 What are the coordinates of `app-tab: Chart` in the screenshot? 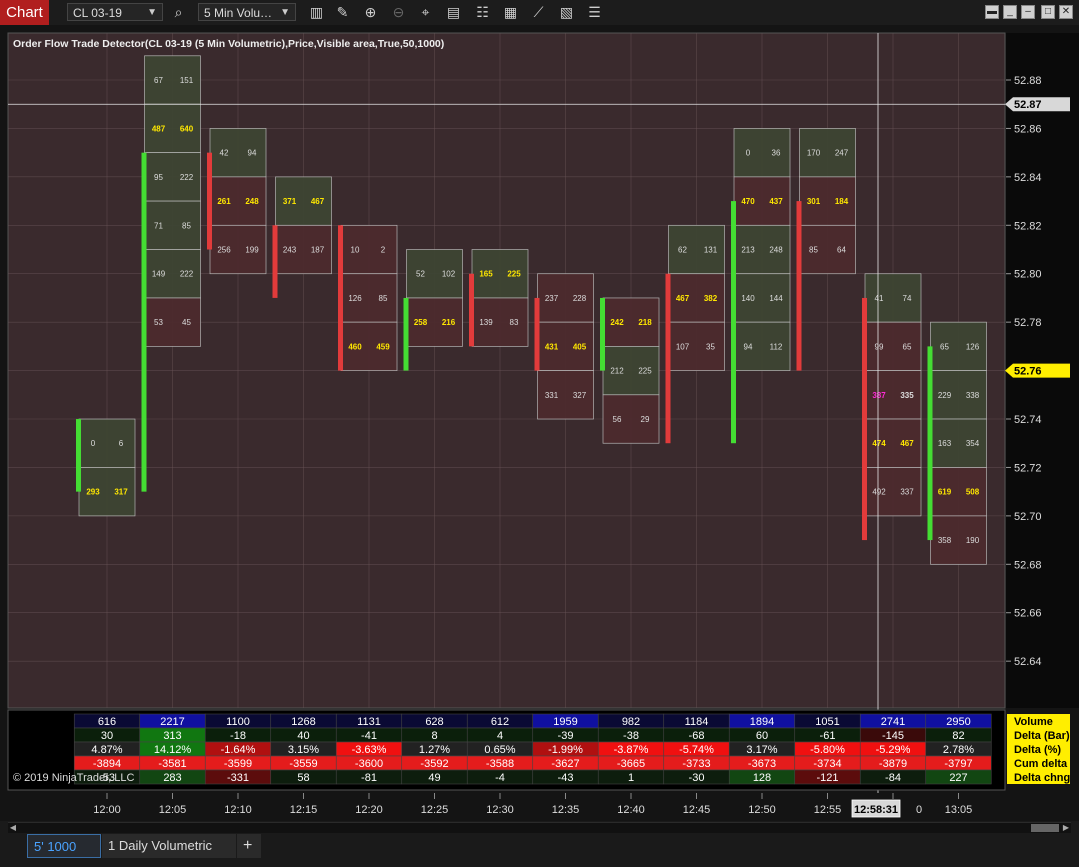 It's located at (24, 12).